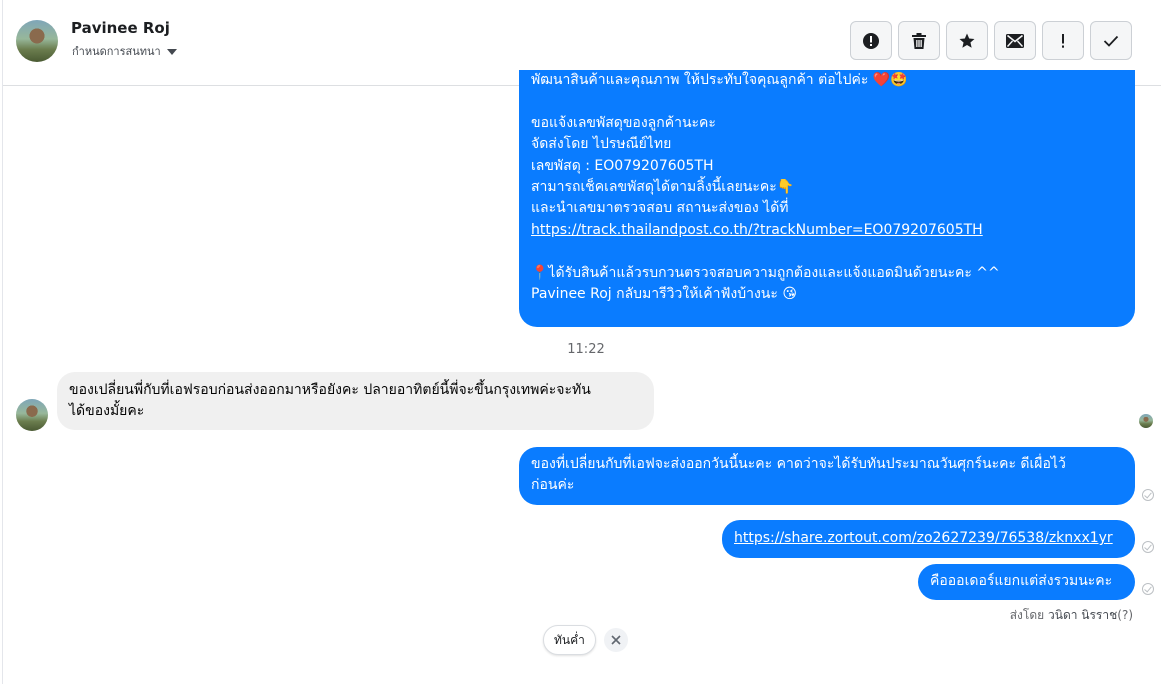 This screenshot has height=684, width=1161. What do you see at coordinates (171, 51) in the screenshot?
I see `caret-down-icon` at bounding box center [171, 51].